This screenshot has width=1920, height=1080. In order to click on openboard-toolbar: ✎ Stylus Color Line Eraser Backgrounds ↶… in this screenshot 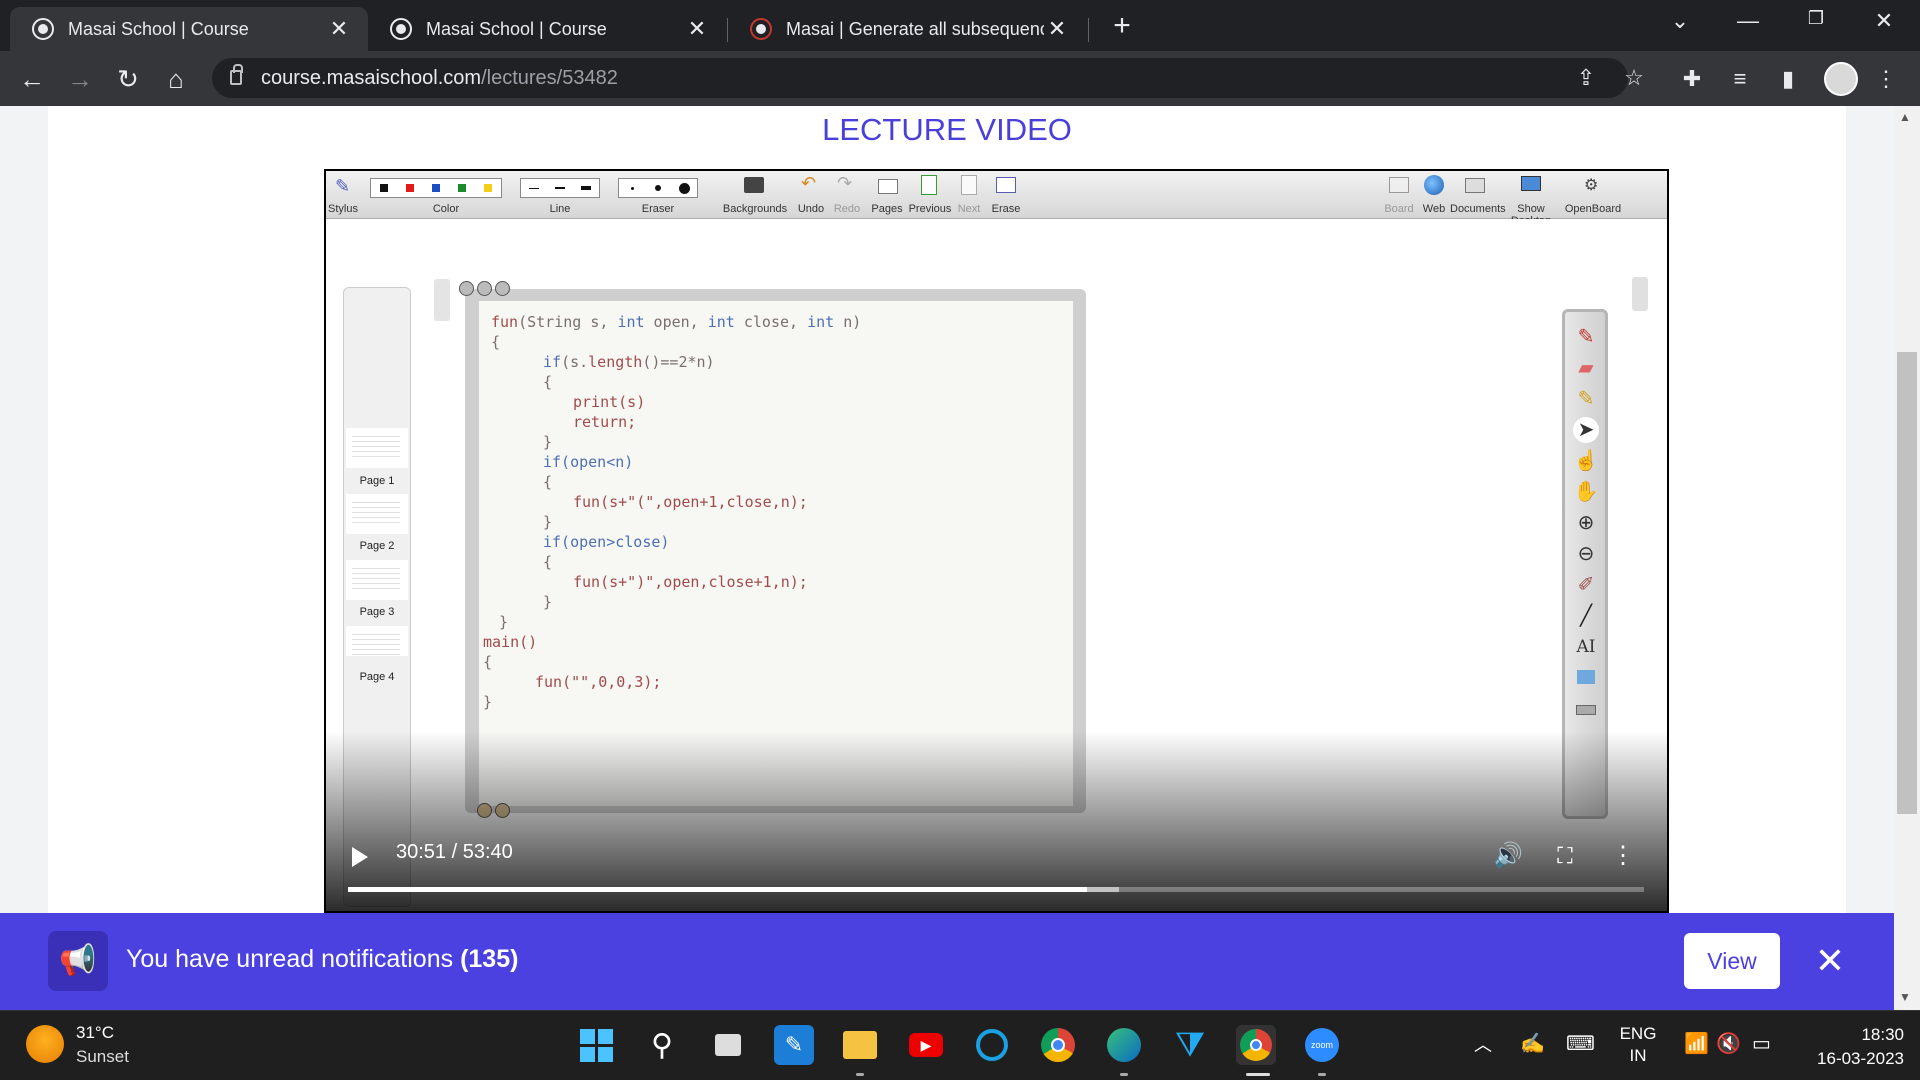, I will do `click(996, 199)`.